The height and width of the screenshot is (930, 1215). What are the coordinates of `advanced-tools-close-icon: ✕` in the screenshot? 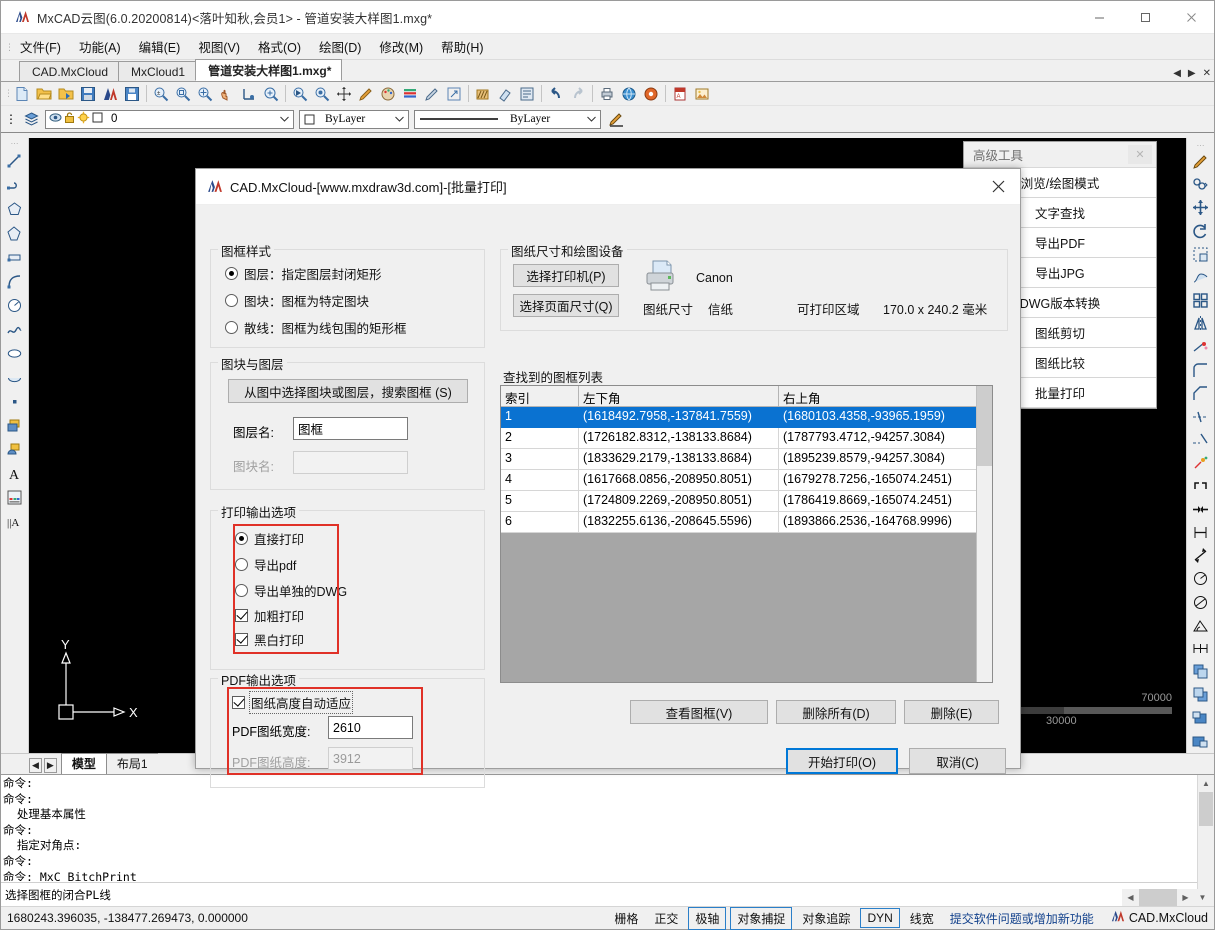 It's located at (1140, 154).